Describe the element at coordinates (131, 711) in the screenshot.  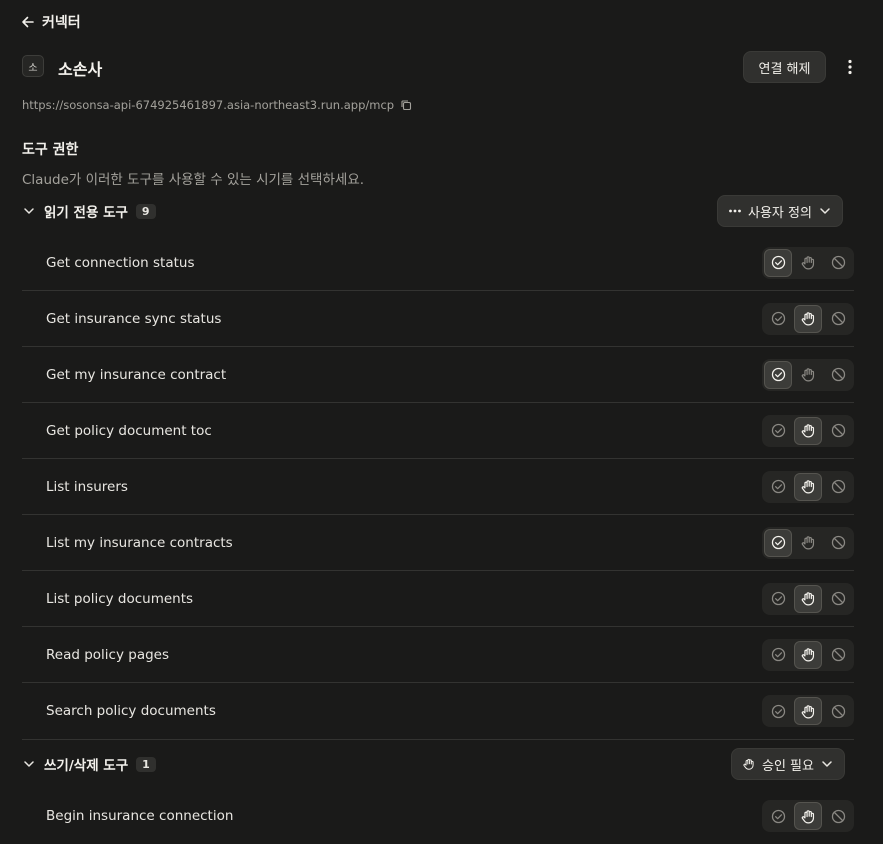
I see `tool-name: Search policy documents` at that location.